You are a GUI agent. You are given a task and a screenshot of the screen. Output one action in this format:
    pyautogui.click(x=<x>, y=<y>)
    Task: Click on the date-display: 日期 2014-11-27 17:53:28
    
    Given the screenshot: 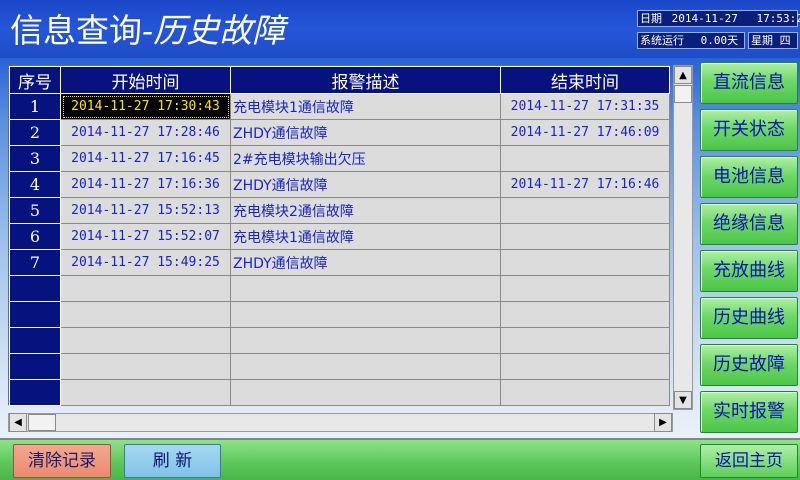 What is the action you would take?
    pyautogui.click(x=718, y=18)
    